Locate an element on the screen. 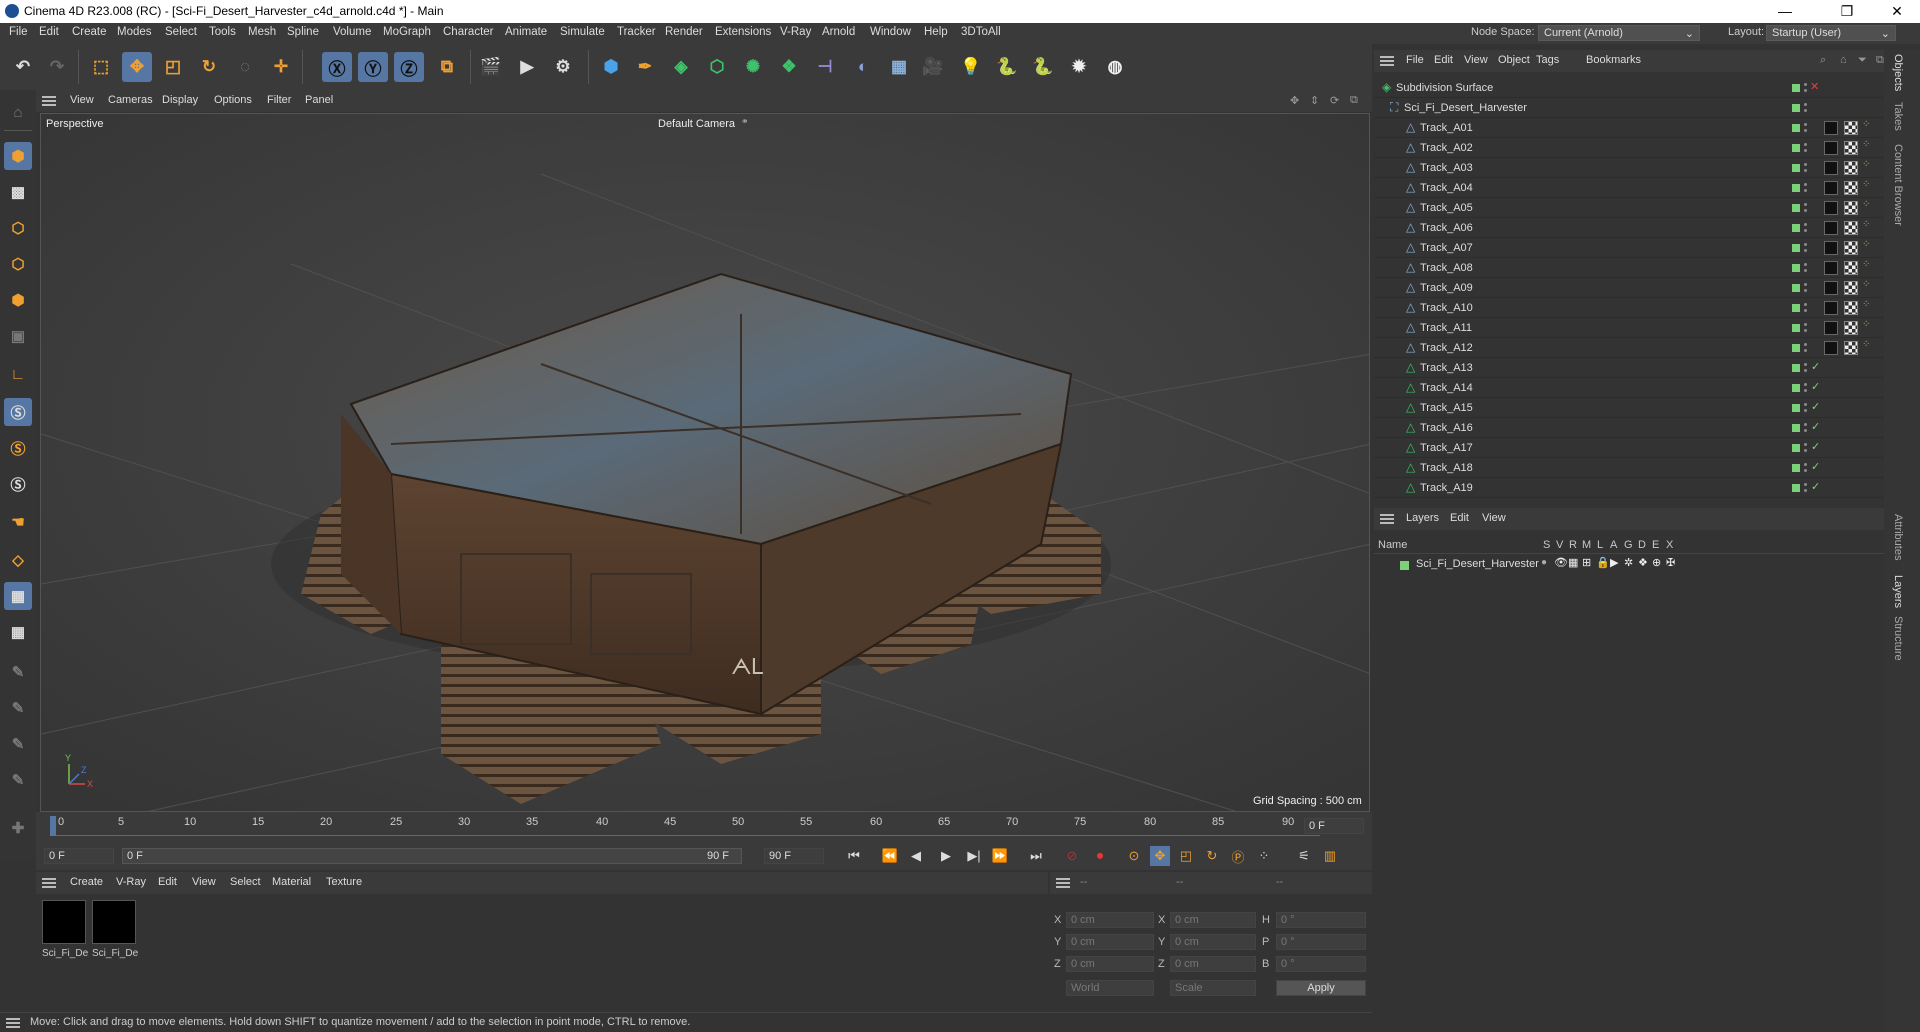 Image resolution: width=1920 pixels, height=1032 pixels. layout-dropdown: Startup (User) ⌄ is located at coordinates (1831, 33).